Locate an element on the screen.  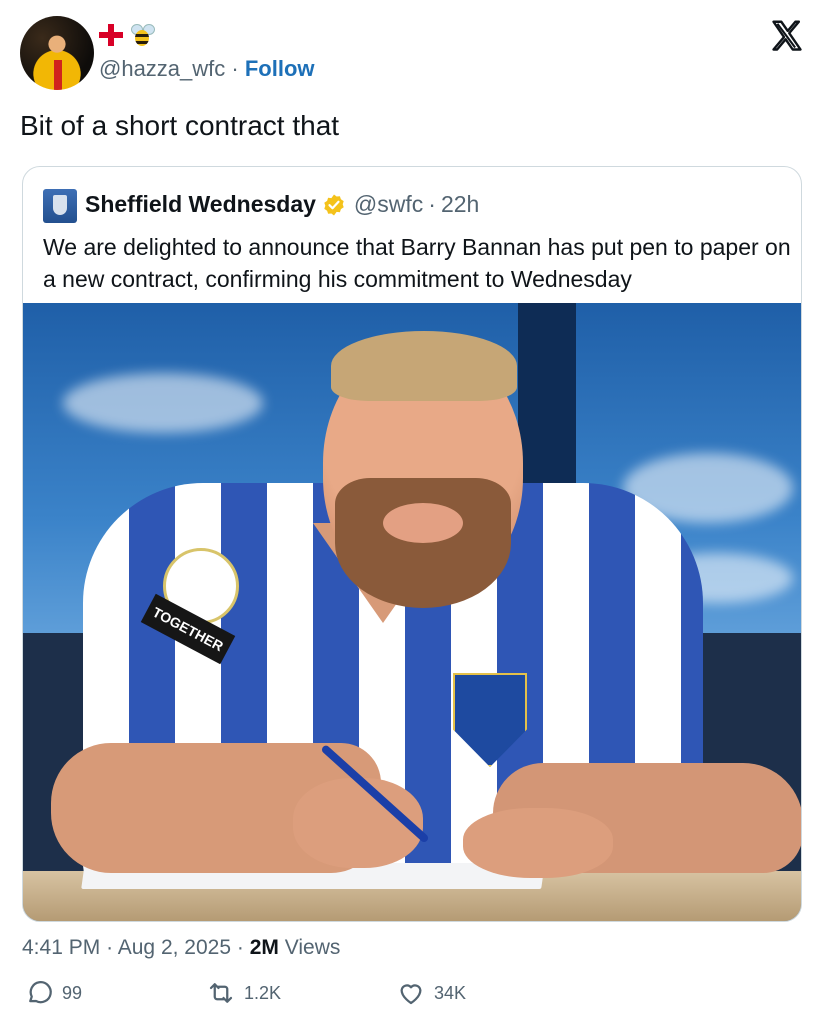
avatar-detail is located at coordinates (58, 75).